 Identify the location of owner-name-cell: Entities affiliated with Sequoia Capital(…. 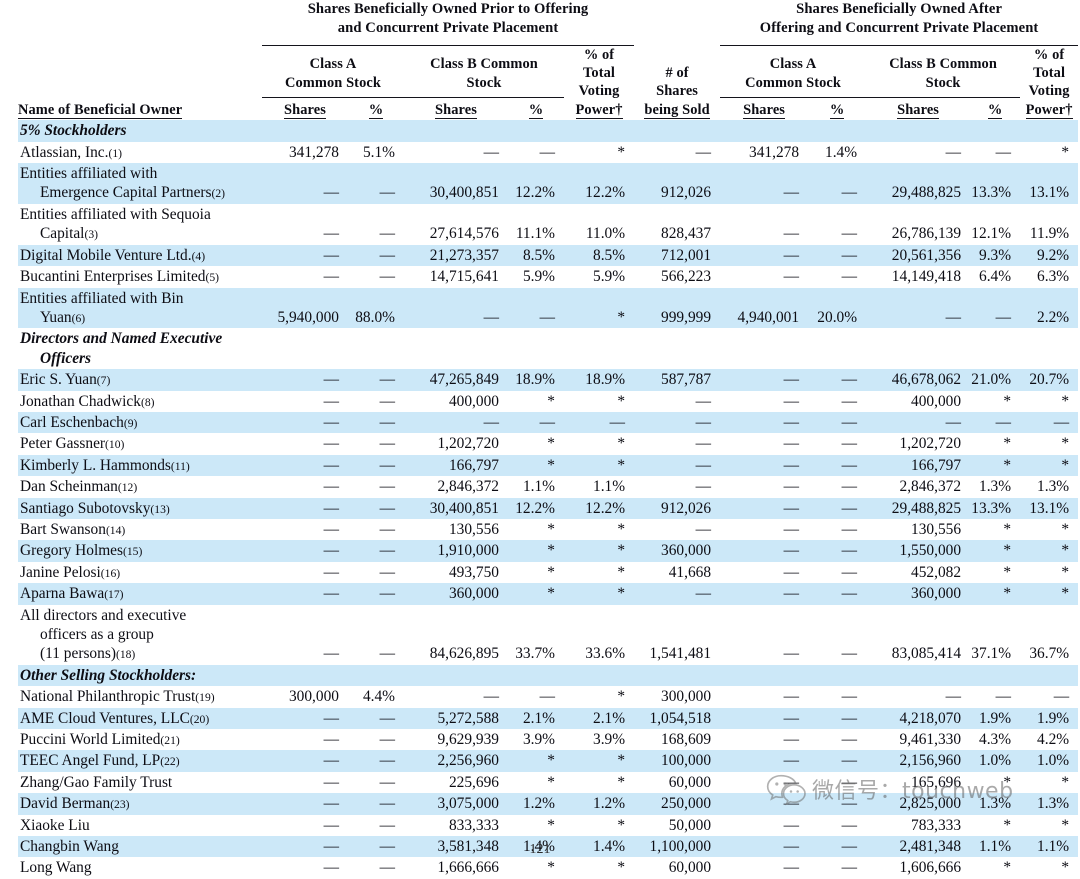
(140, 224).